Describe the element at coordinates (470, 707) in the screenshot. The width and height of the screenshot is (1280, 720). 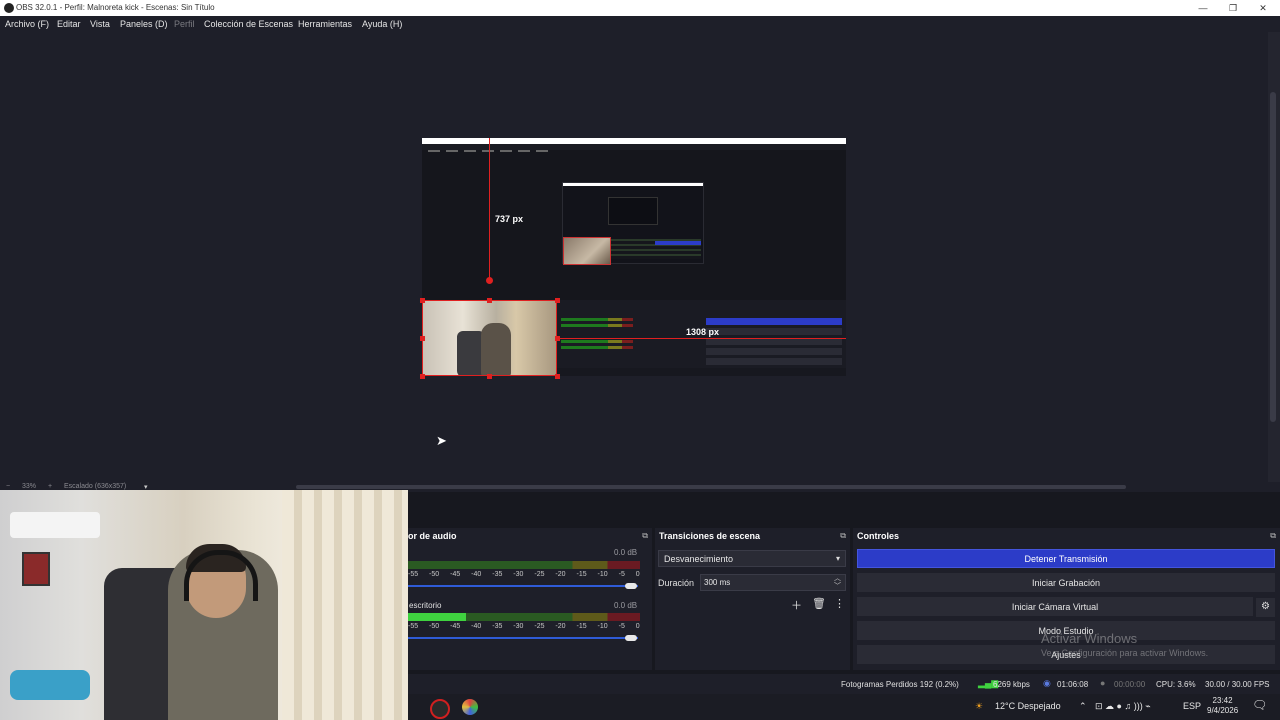
I see `chrome-taskbar-icon` at that location.